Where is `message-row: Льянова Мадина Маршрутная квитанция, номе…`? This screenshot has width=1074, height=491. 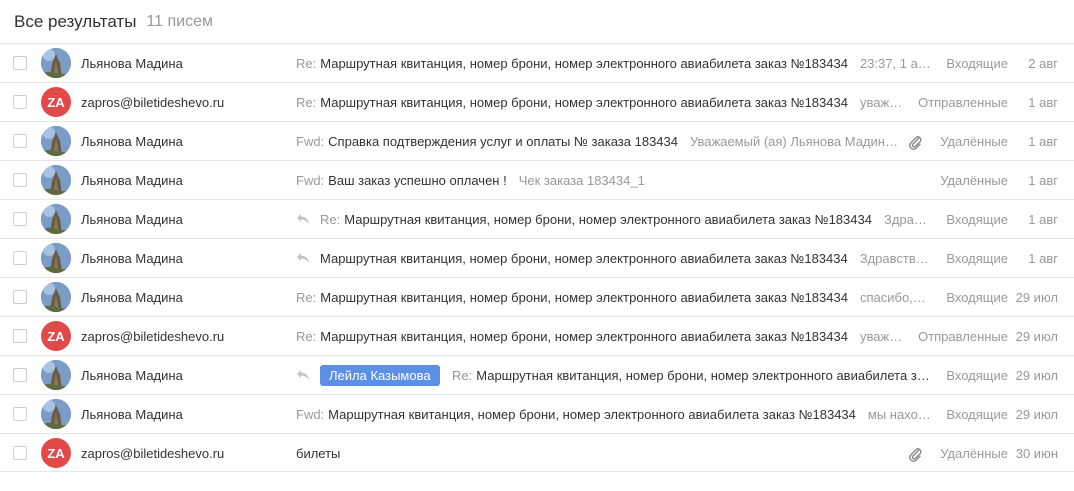
message-row: Льянова Мадина Маршрутная квитанция, номе… is located at coordinates (537, 257).